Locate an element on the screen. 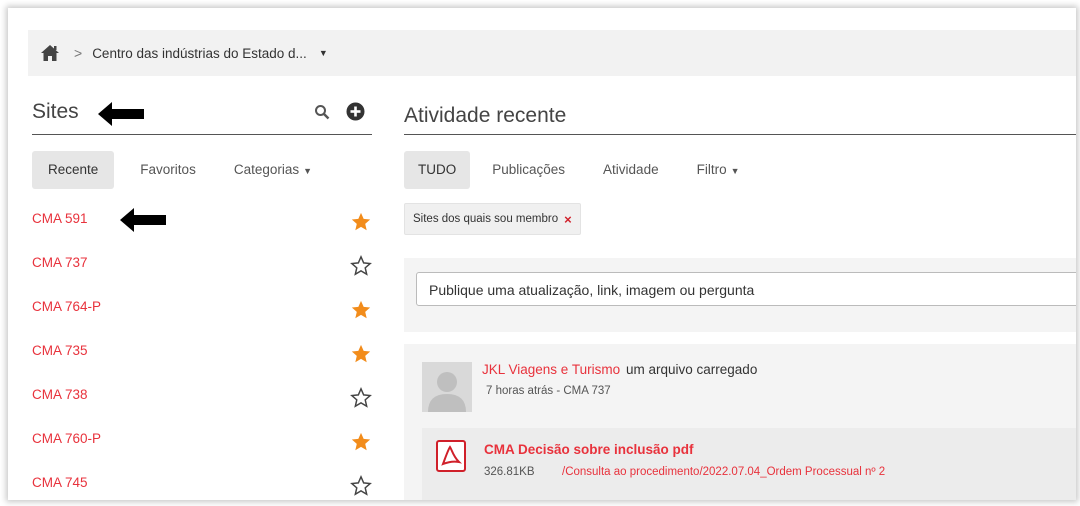 The width and height of the screenshot is (1080, 506). site-name-link: CMA 737 is located at coordinates (60, 262).